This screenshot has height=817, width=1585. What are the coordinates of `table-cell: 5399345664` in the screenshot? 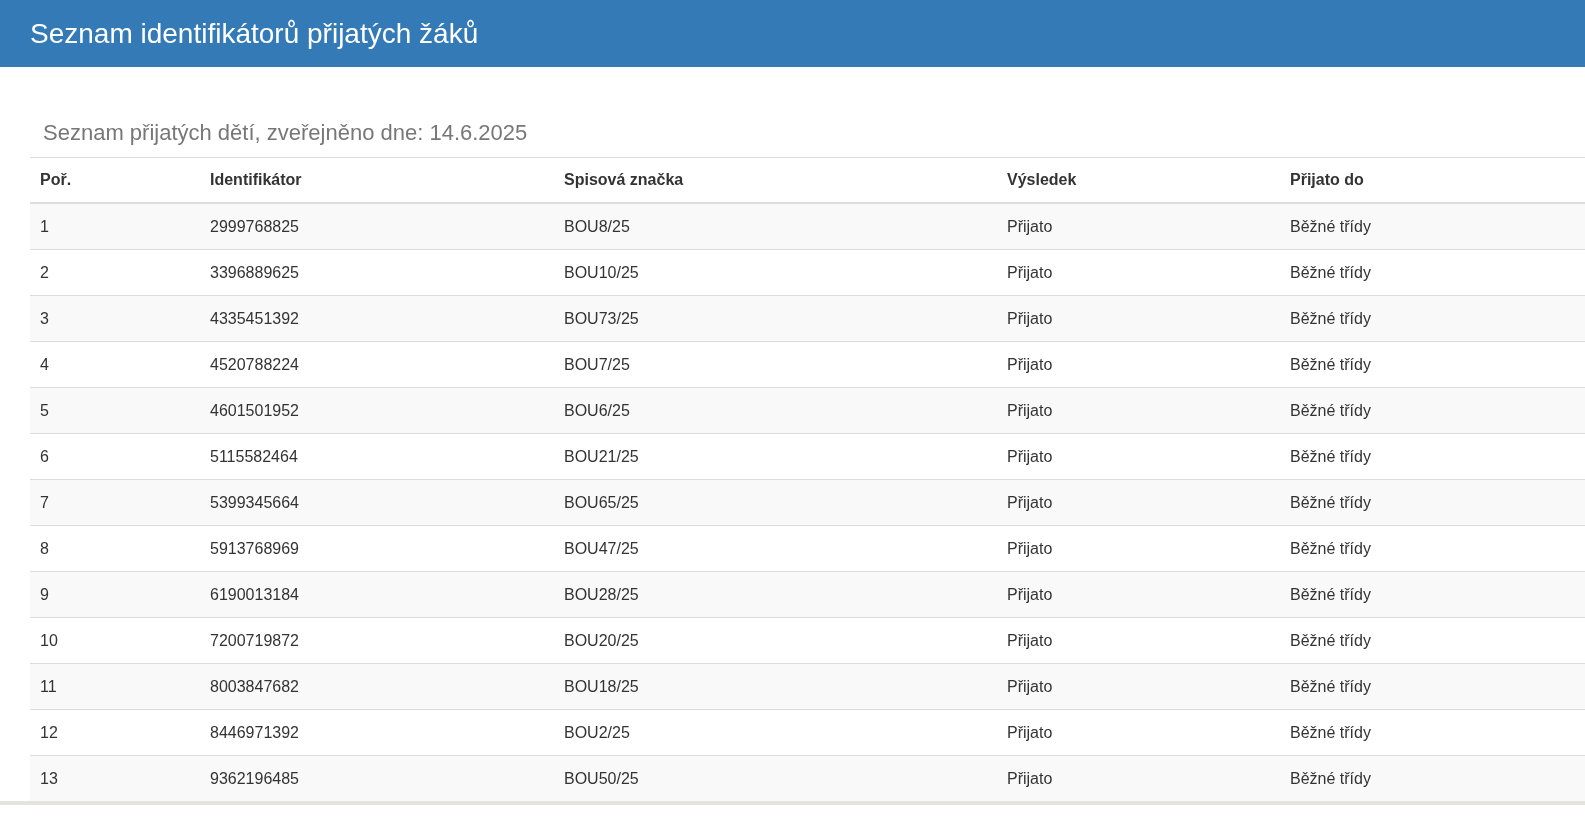 It's located at (377, 502).